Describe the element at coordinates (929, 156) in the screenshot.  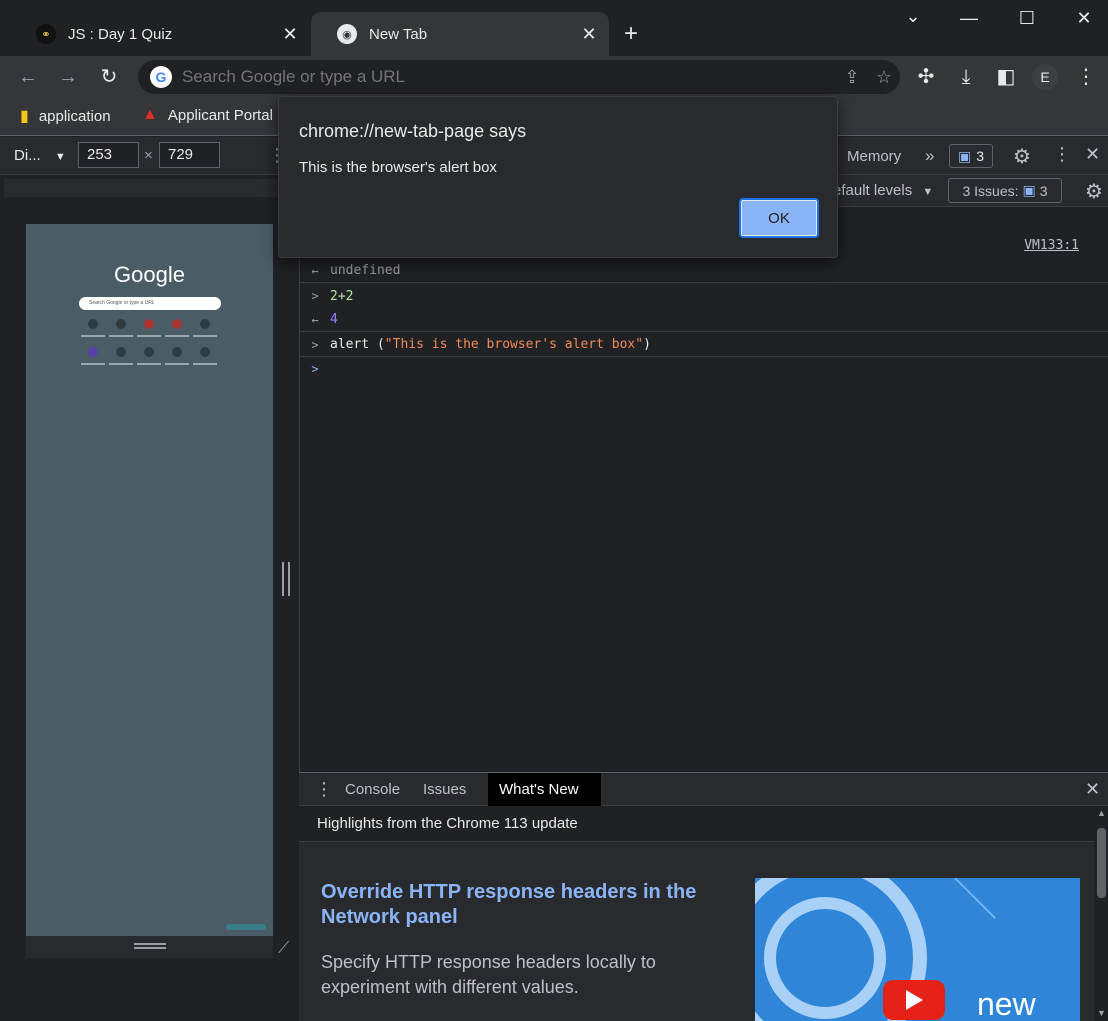
I see `more-panels-icon: »` at that location.